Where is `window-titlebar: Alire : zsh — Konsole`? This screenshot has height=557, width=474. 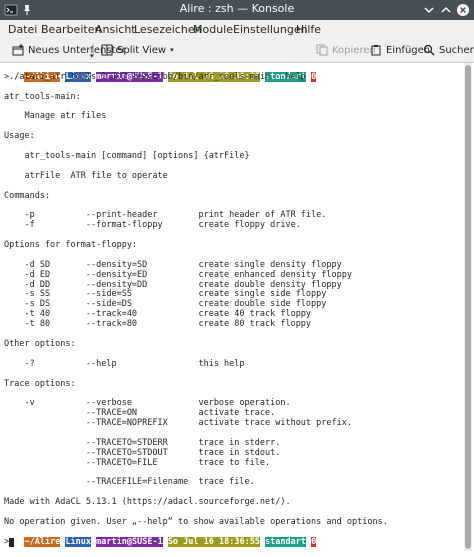
window-titlebar: Alire : zsh — Konsole is located at coordinates (237, 10).